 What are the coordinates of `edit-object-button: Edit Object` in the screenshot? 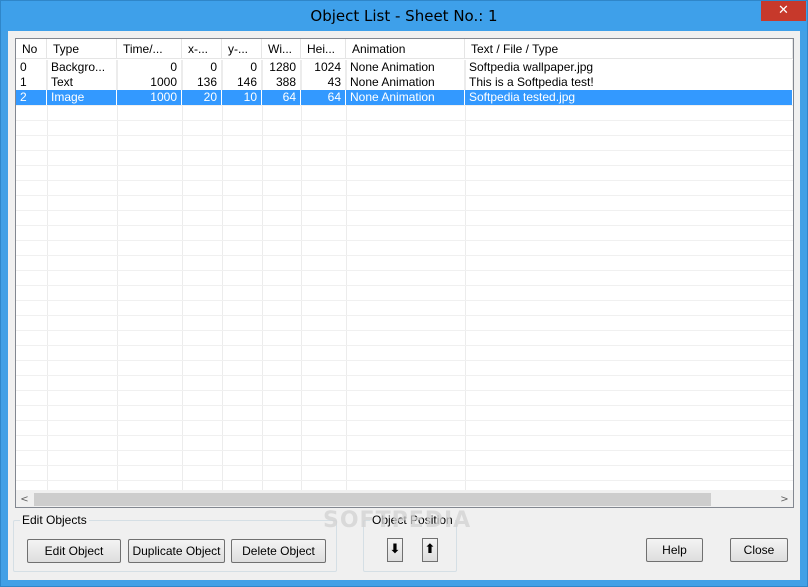 It's located at (74, 551).